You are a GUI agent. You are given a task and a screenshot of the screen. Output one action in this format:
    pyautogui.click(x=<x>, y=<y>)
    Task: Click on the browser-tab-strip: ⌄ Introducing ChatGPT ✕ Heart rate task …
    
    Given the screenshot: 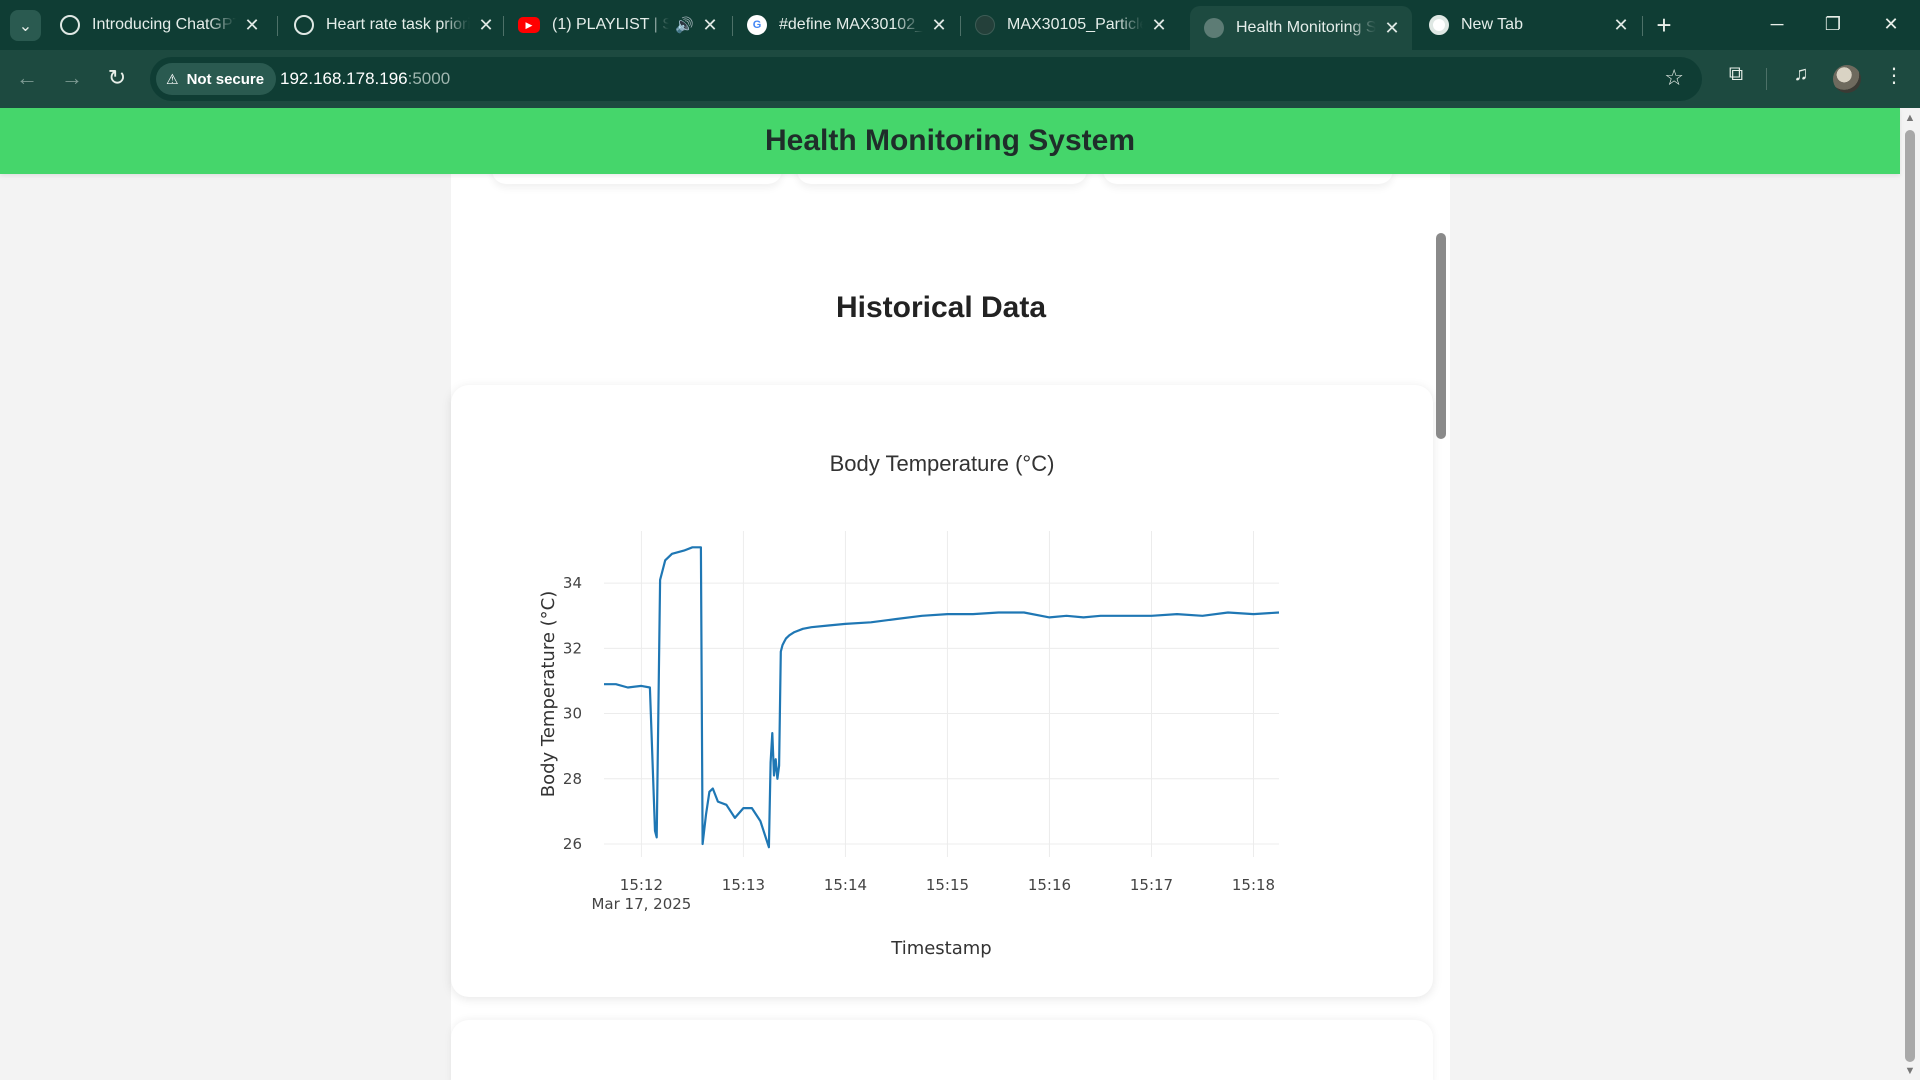 What is the action you would take?
    pyautogui.click(x=960, y=25)
    